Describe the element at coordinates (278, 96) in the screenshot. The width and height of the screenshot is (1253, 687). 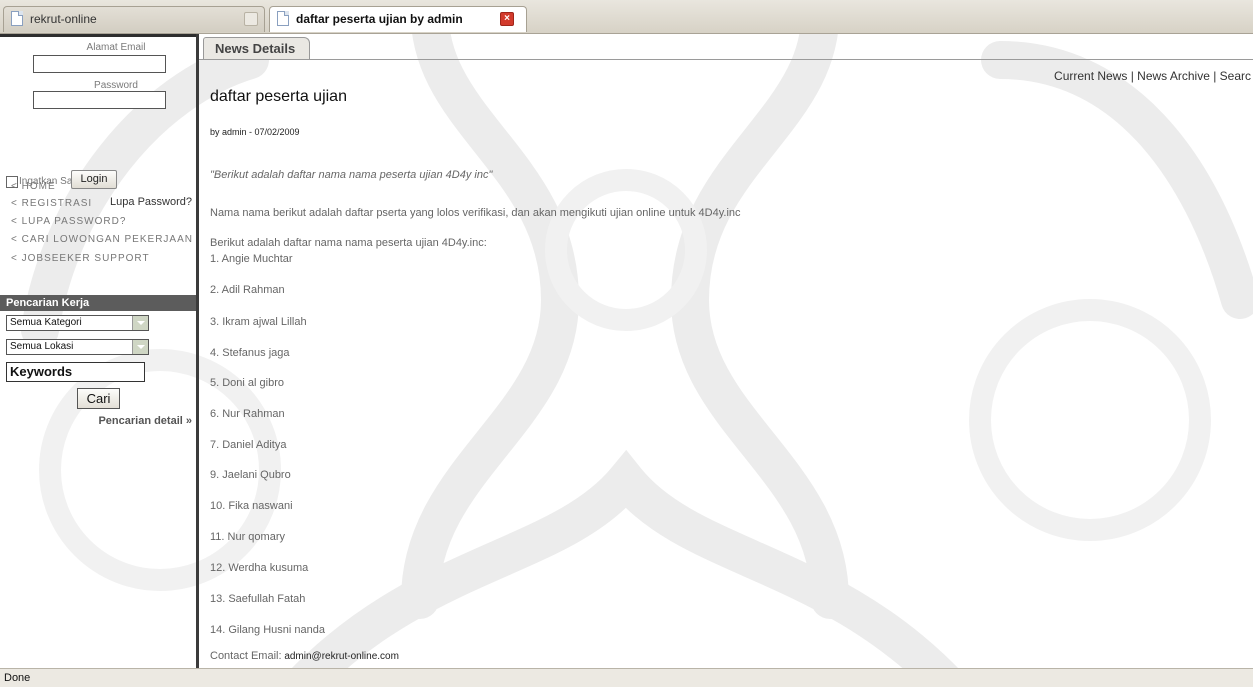
I see `page-title: daftar peserta ujian` at that location.